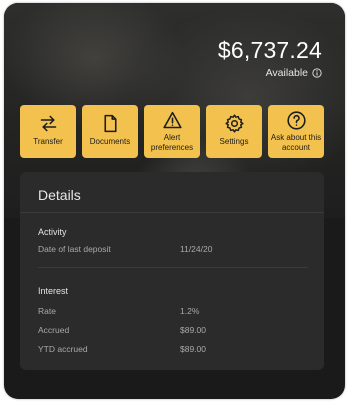 The width and height of the screenshot is (350, 405). I want to click on available-text: Available, so click(286, 73).